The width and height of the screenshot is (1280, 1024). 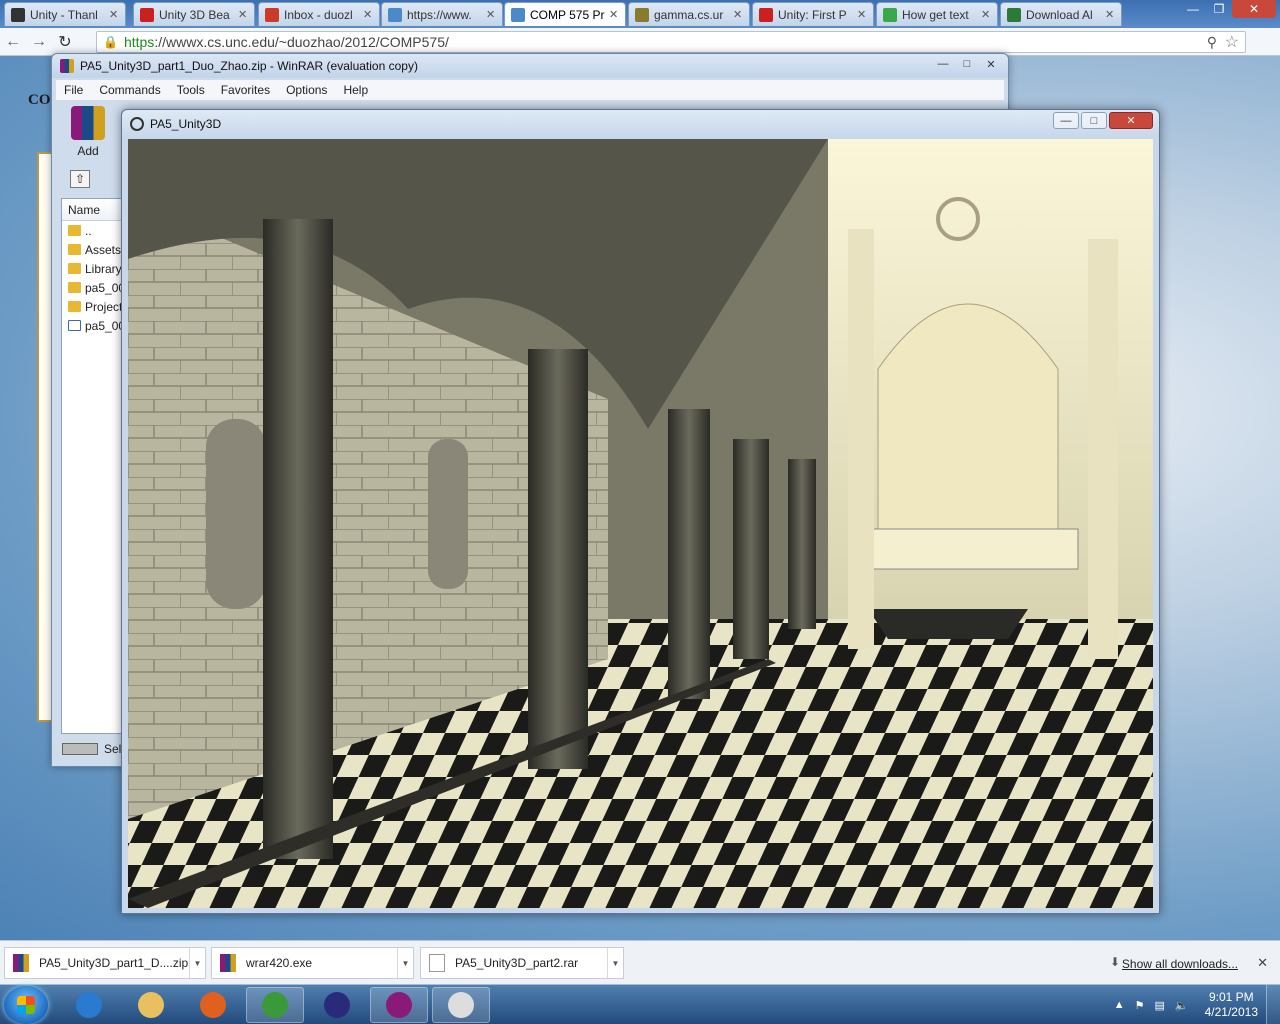 I want to click on winrar-window-controls: — □ ✕, so click(x=967, y=64).